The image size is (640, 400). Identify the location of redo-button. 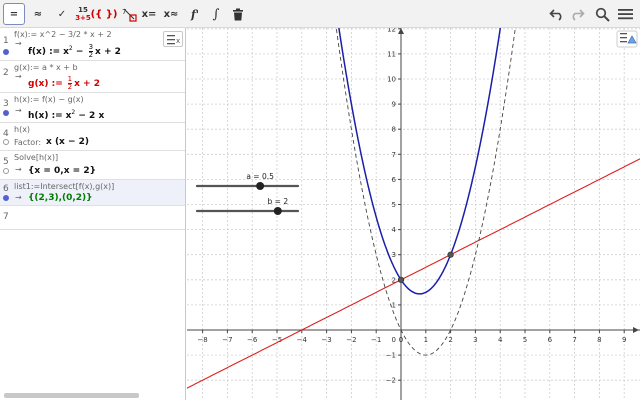
(577, 14).